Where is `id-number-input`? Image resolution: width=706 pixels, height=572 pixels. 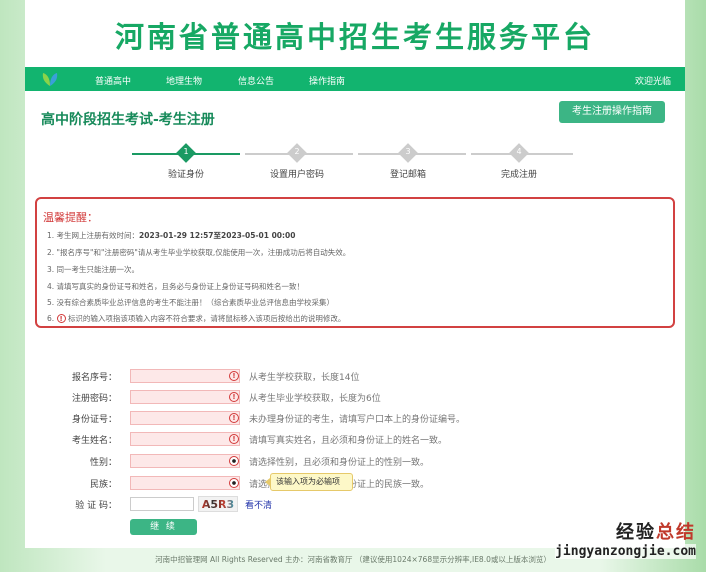 id-number-input is located at coordinates (185, 418).